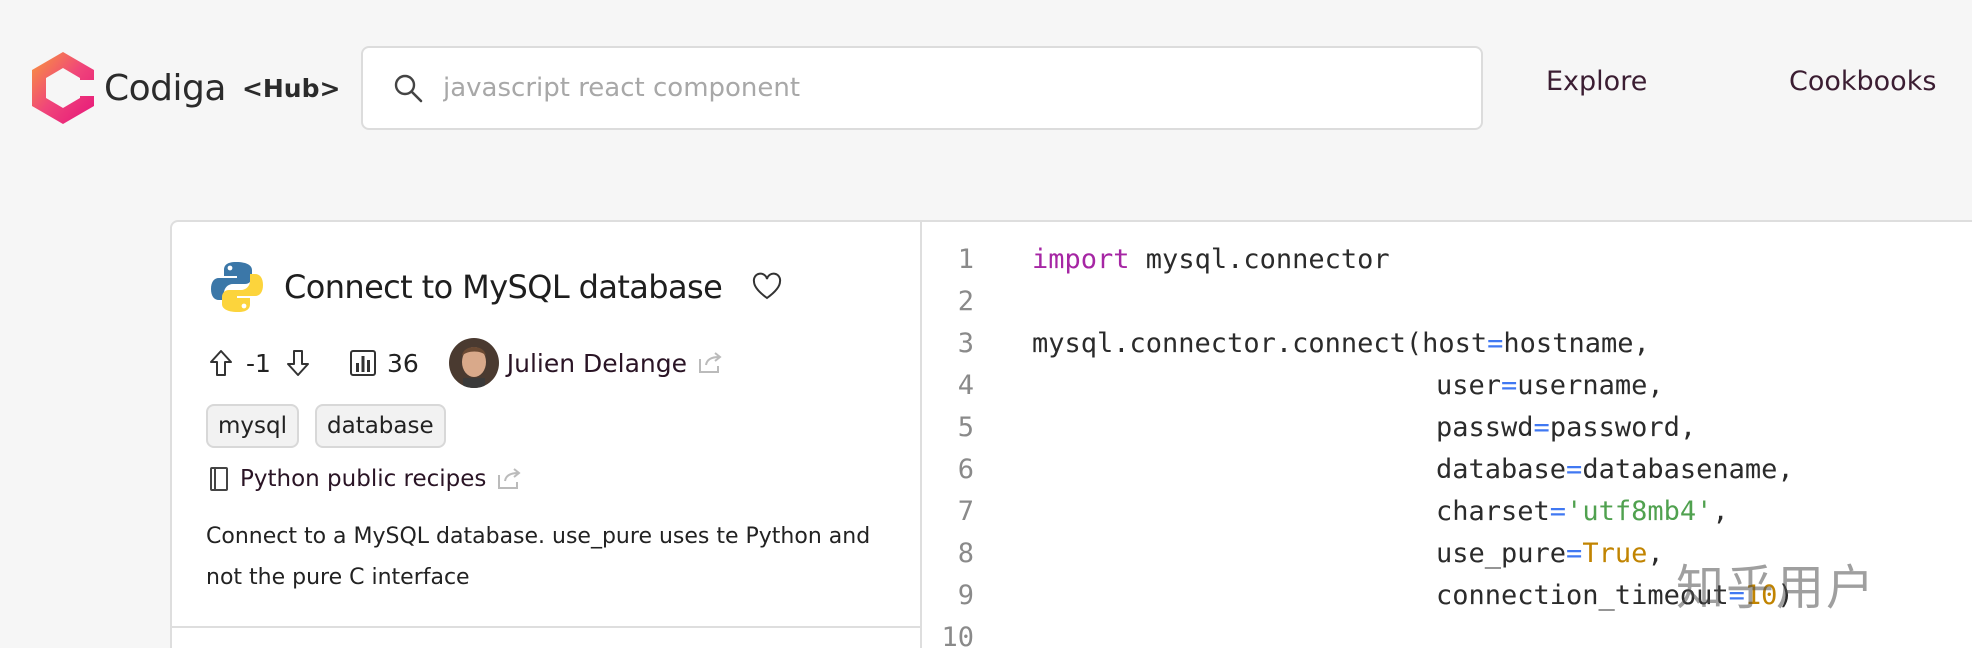 The width and height of the screenshot is (1972, 648). I want to click on tag-list: mysql database, so click(326, 426).